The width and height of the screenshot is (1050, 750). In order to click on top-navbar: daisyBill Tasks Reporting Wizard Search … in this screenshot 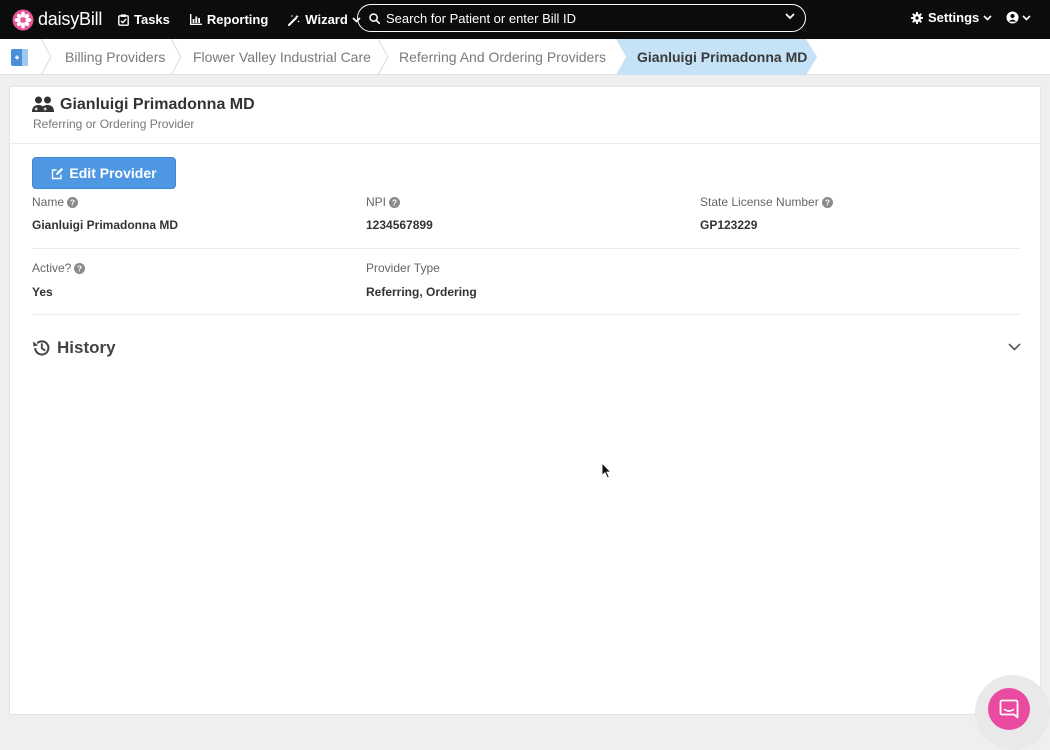, I will do `click(525, 19)`.